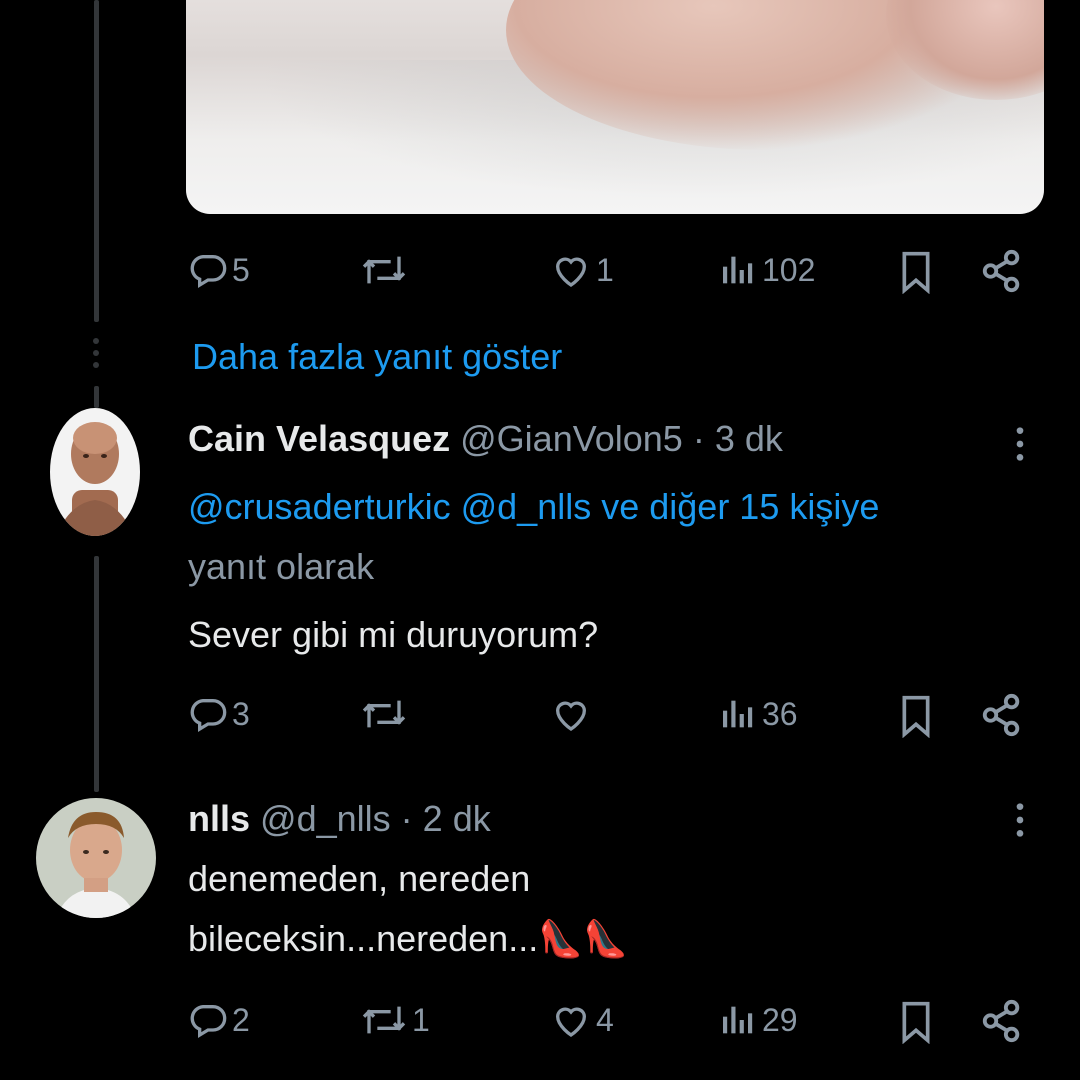  I want to click on reply-count: 5, so click(241, 269).